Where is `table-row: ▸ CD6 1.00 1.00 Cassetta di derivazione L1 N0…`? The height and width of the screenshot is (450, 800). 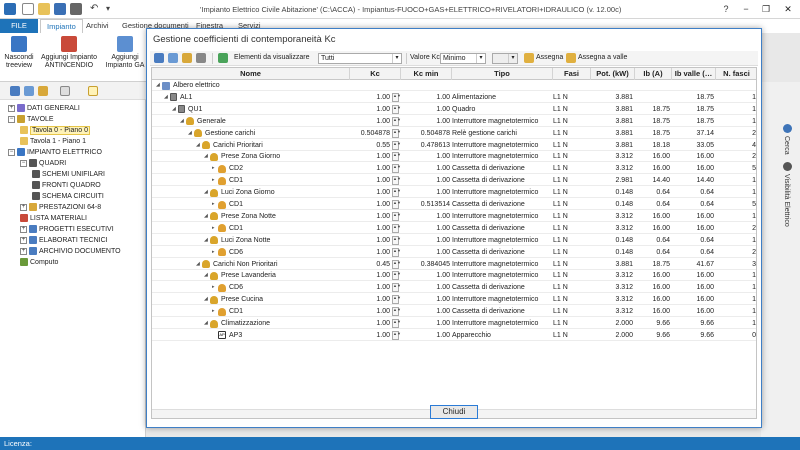
table-row: ▸ CD6 1.00 1.00 Cassetta di derivazione L1 N0… is located at coordinates (454, 252).